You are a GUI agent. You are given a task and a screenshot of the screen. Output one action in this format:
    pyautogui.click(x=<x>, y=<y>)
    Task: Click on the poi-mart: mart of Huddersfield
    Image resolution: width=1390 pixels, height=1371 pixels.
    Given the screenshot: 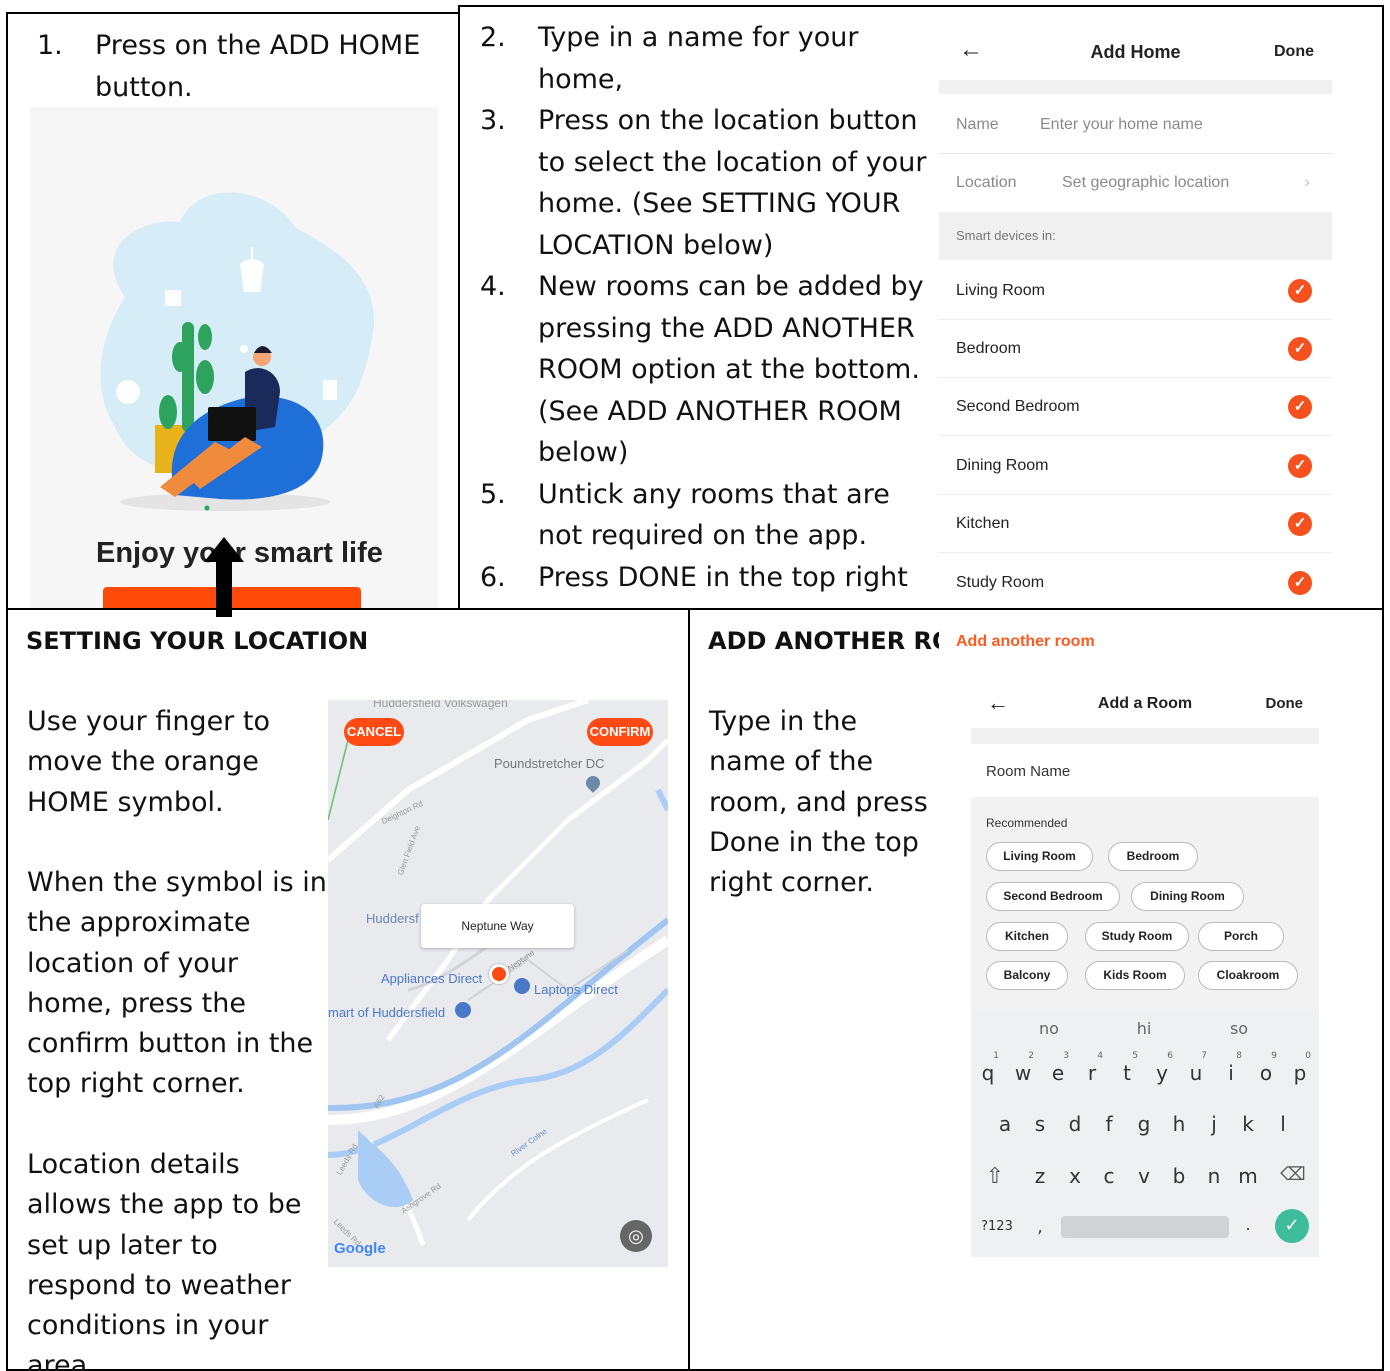 What is the action you would take?
    pyautogui.click(x=387, y=1012)
    